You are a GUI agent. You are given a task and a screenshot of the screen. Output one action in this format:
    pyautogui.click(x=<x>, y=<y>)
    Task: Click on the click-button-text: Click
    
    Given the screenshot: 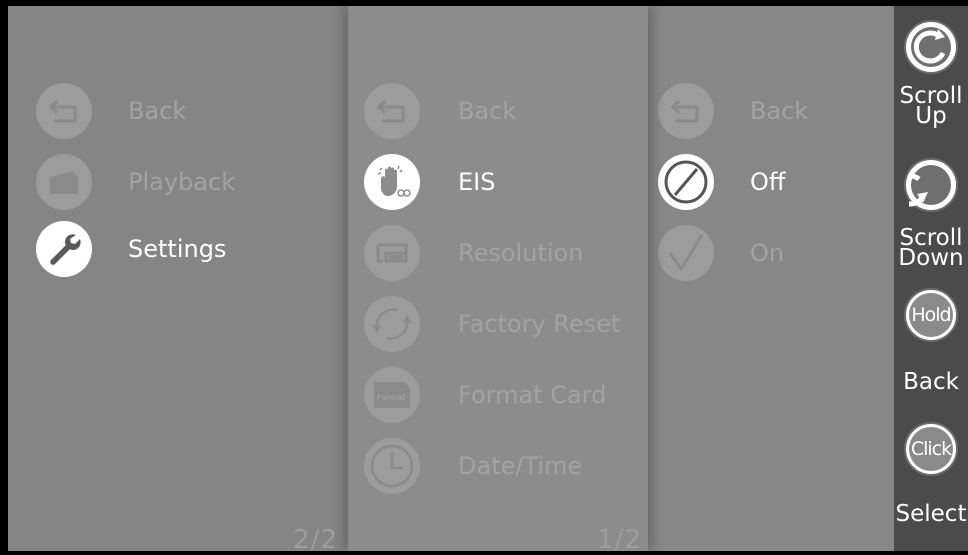 What is the action you would take?
    pyautogui.click(x=931, y=449)
    